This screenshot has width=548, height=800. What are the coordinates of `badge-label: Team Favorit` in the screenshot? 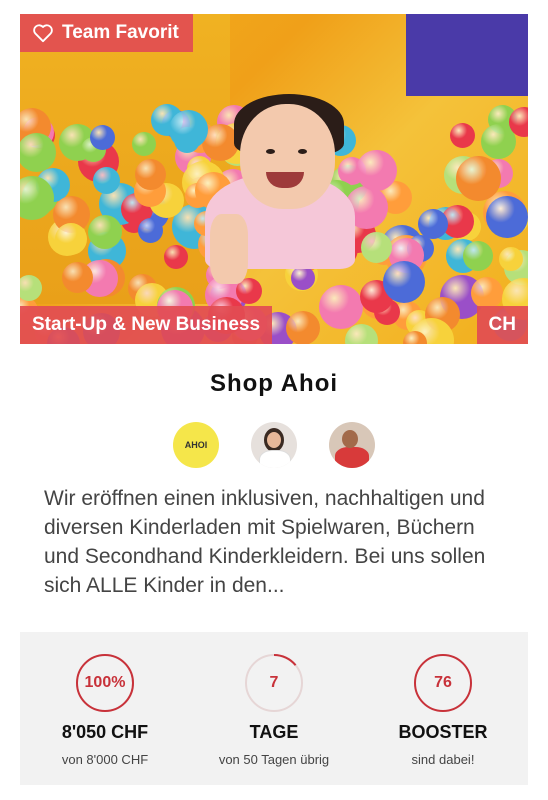 It's located at (120, 32).